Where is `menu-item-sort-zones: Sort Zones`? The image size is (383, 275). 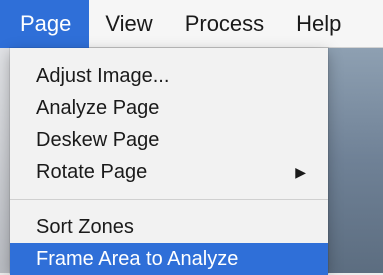
menu-item-sort-zones: Sort Zones is located at coordinates (169, 227).